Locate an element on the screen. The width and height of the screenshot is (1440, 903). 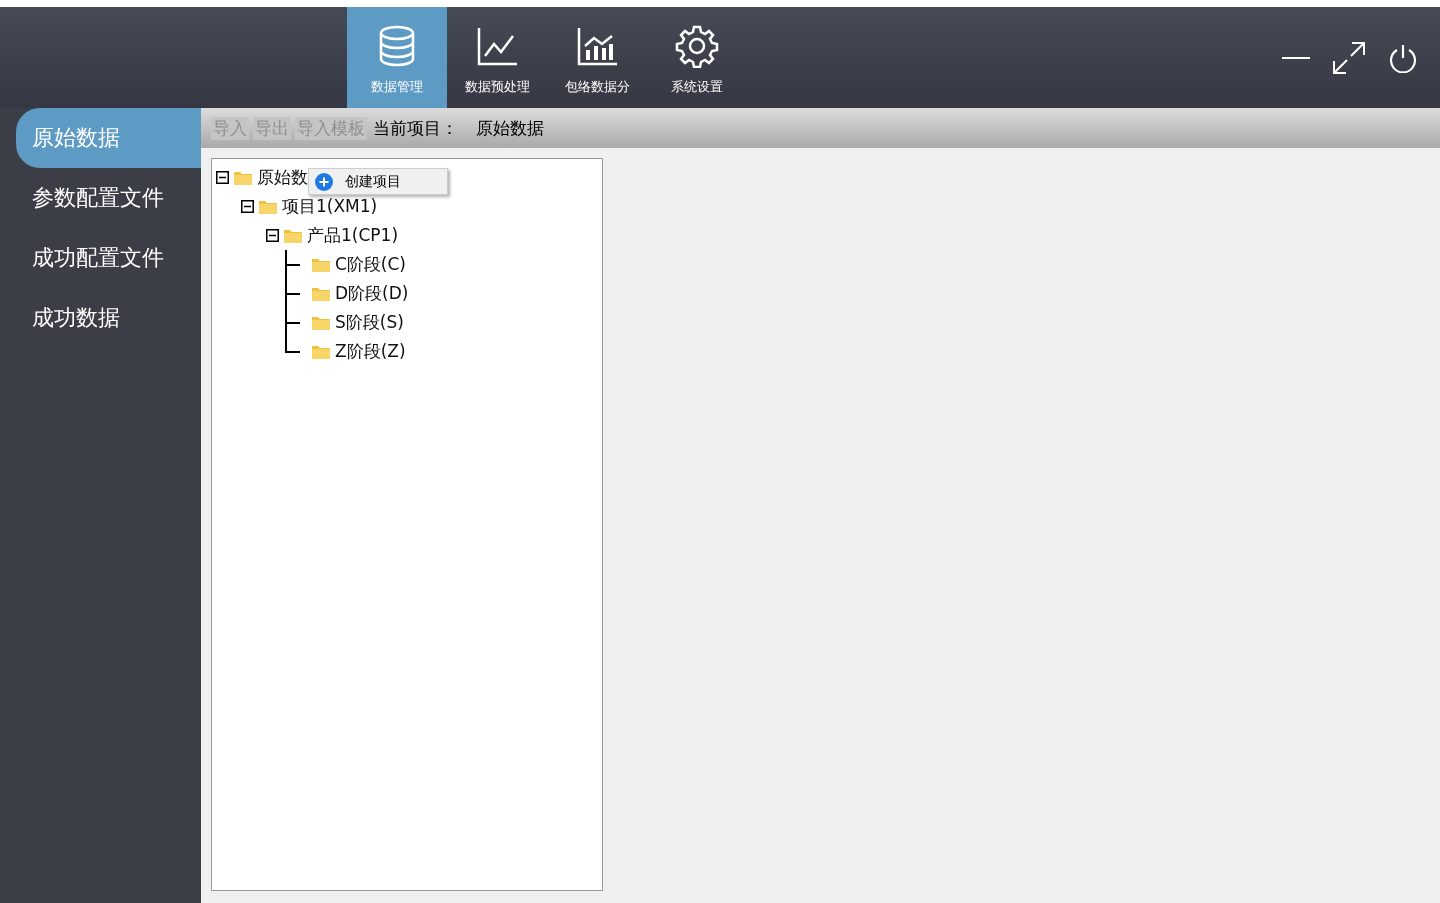
tree-item: S阶段(S) is located at coordinates (369, 322).